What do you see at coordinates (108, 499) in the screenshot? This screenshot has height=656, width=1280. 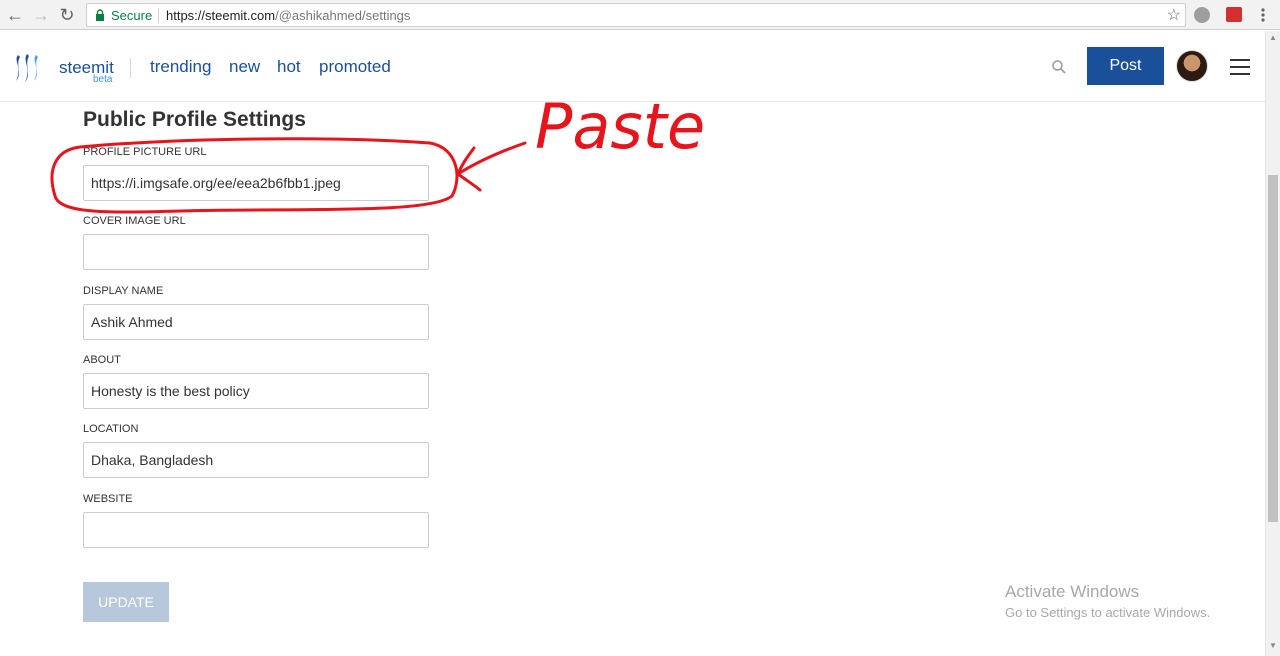 I see `website-label: WEBSITE` at bounding box center [108, 499].